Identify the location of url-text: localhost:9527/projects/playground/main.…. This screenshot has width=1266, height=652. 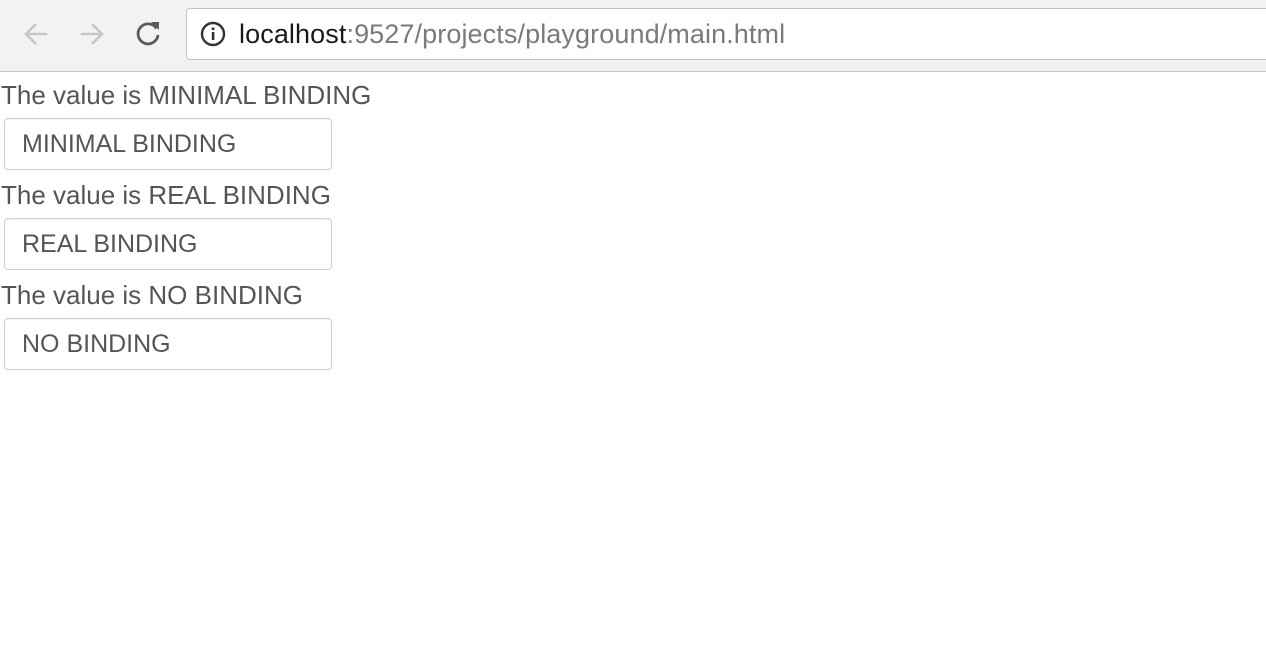
(512, 34).